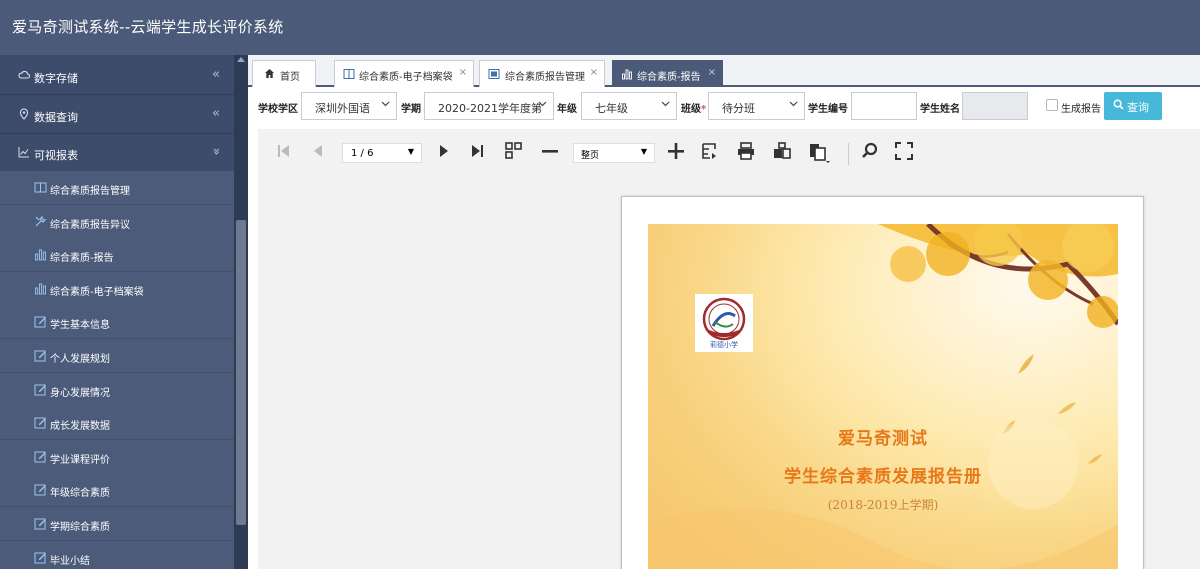 Image resolution: width=1200 pixels, height=569 pixels. What do you see at coordinates (284, 73) in the screenshot?
I see `tab-home: 首页` at bounding box center [284, 73].